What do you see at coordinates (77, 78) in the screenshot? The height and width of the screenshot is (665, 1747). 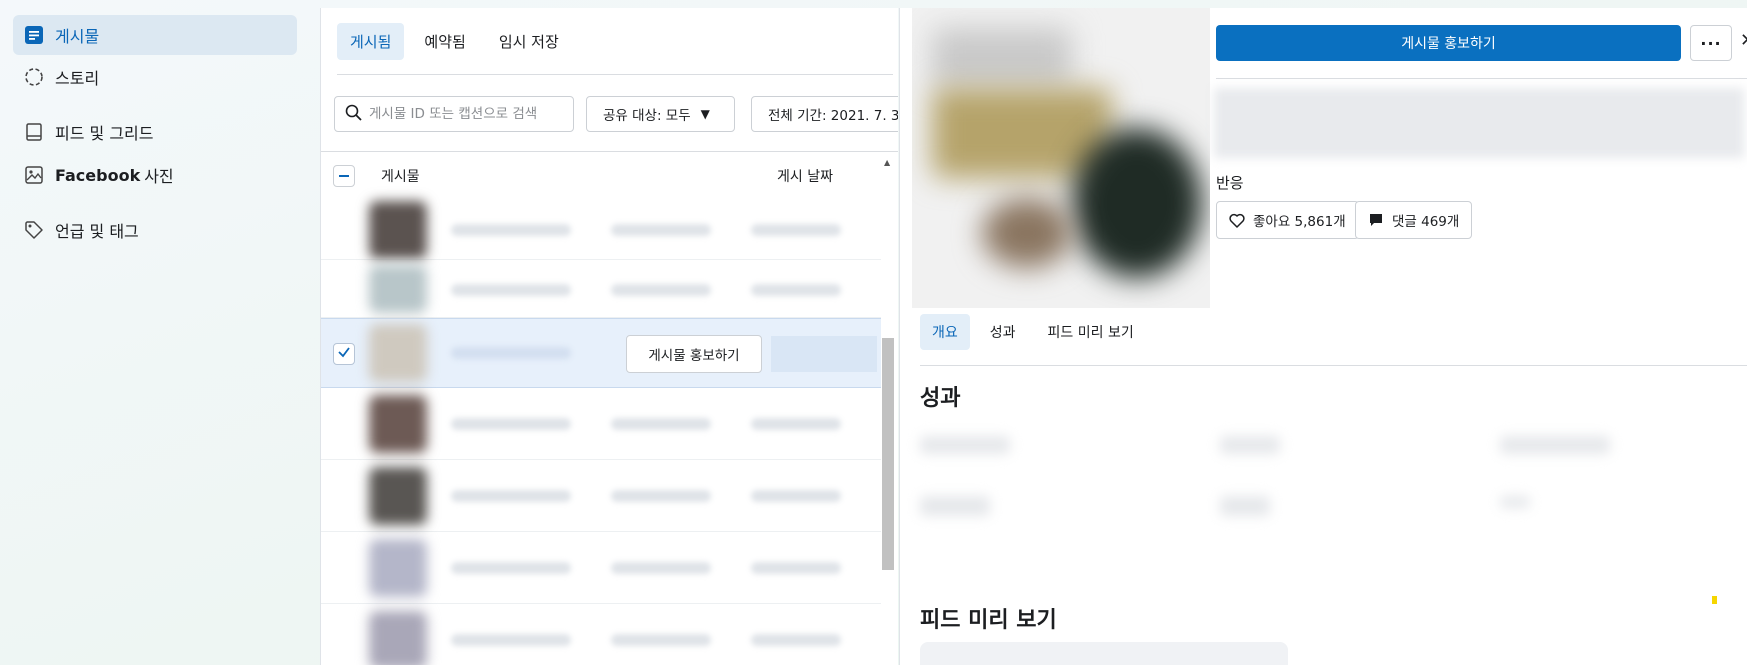 I see `nav-item-label: 스토리` at bounding box center [77, 78].